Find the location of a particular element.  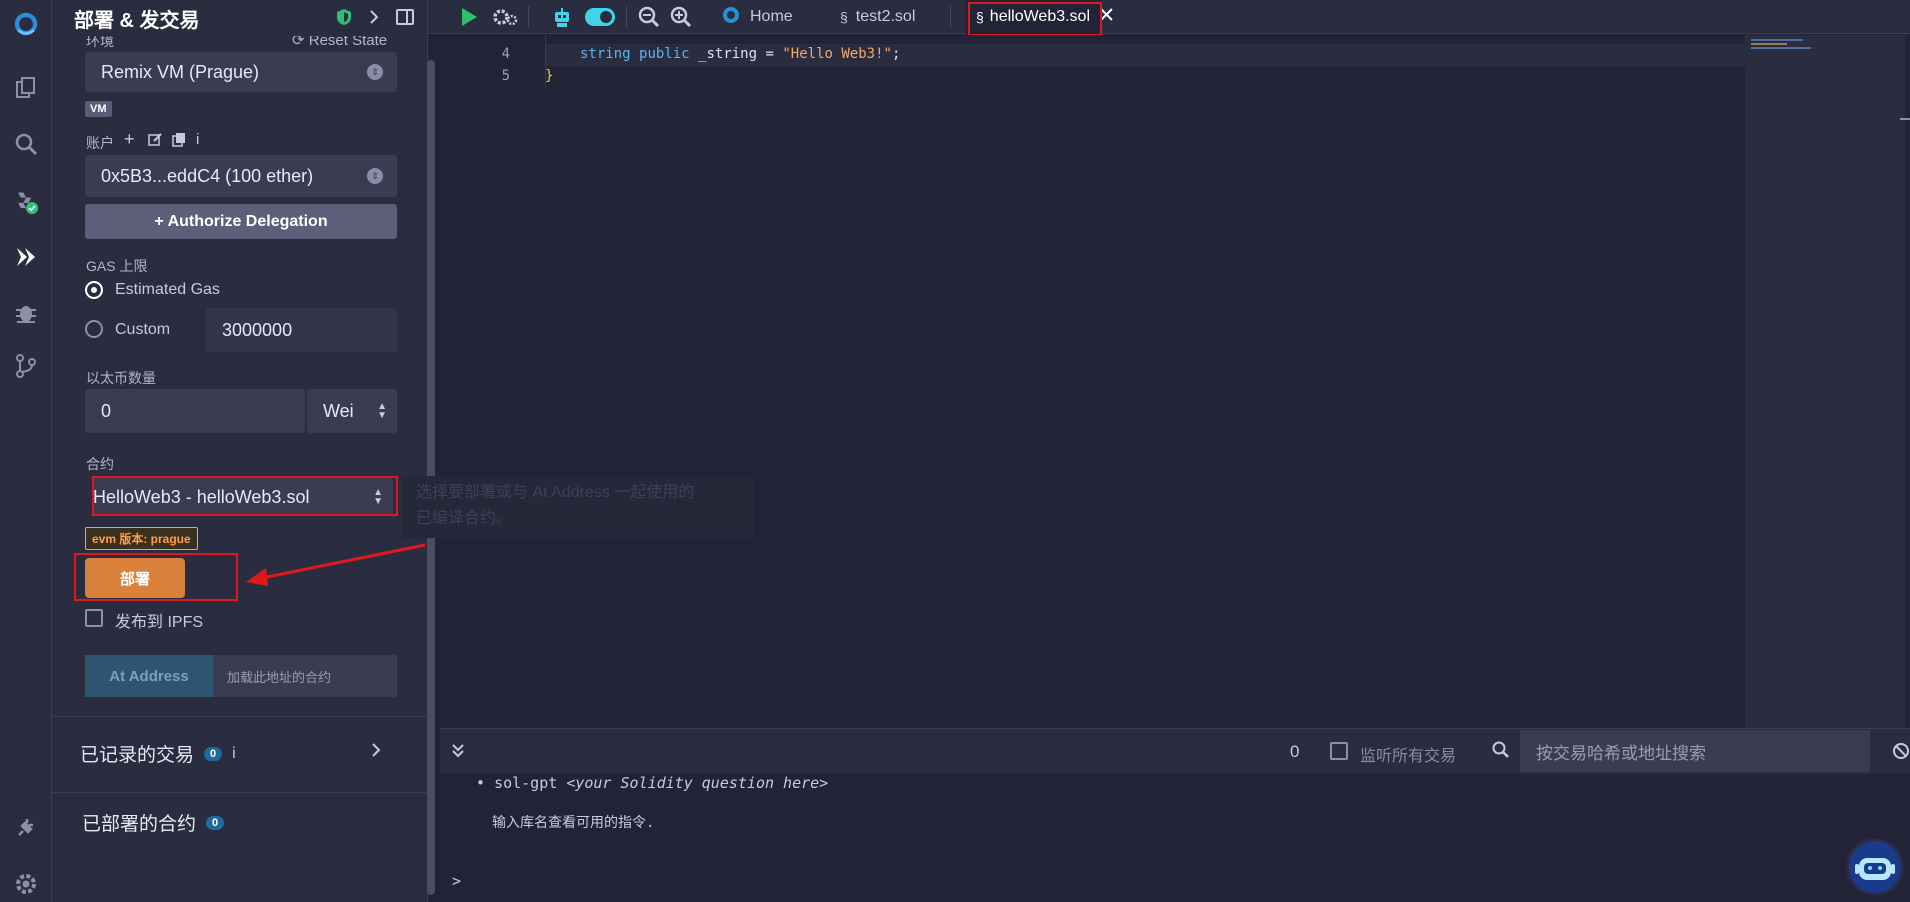

at-address-button: At Address is located at coordinates (149, 676).